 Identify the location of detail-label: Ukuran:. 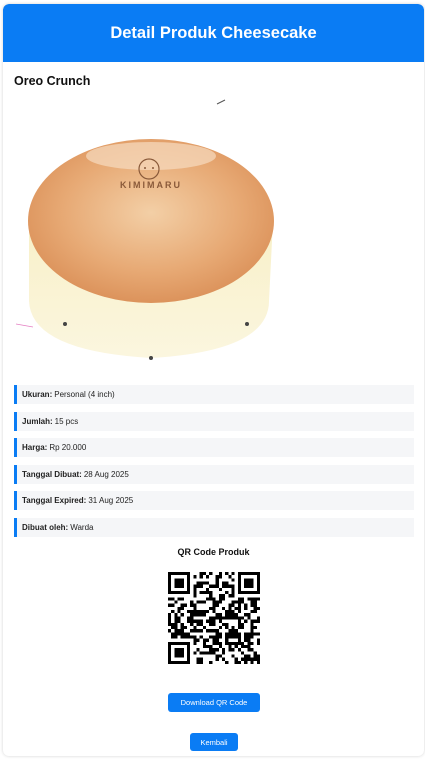
(37, 394).